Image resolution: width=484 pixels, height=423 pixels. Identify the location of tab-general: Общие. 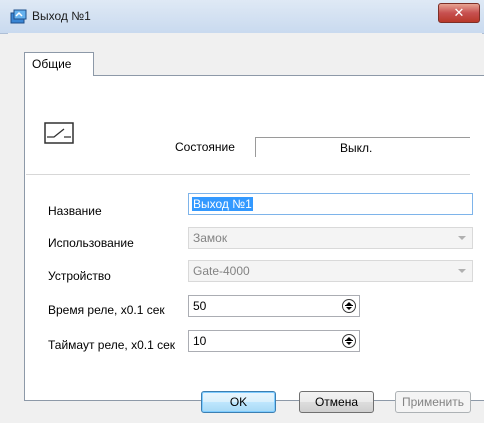
(59, 64).